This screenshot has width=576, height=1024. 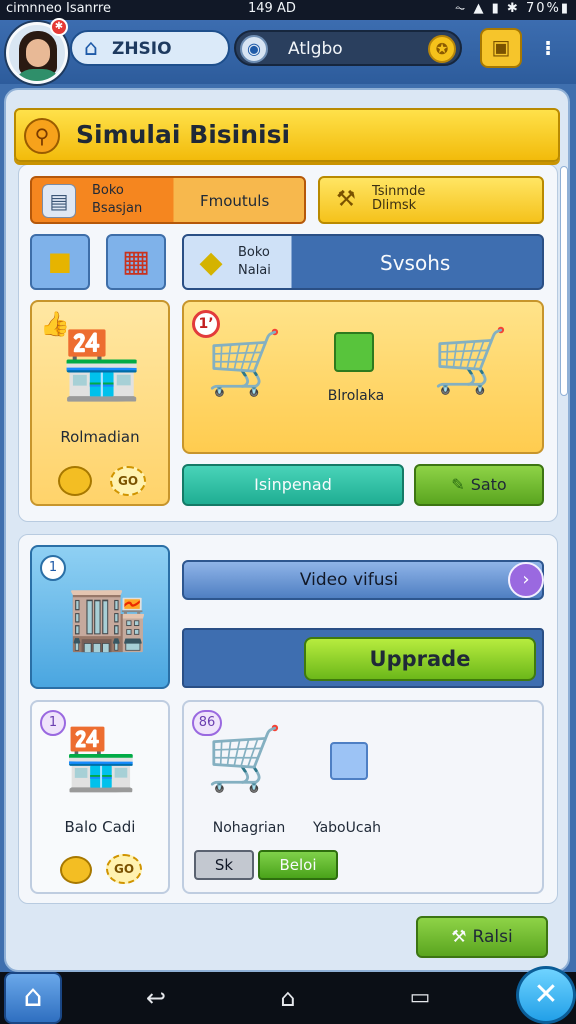 I want to click on sato-label: Sato, so click(x=488, y=484).